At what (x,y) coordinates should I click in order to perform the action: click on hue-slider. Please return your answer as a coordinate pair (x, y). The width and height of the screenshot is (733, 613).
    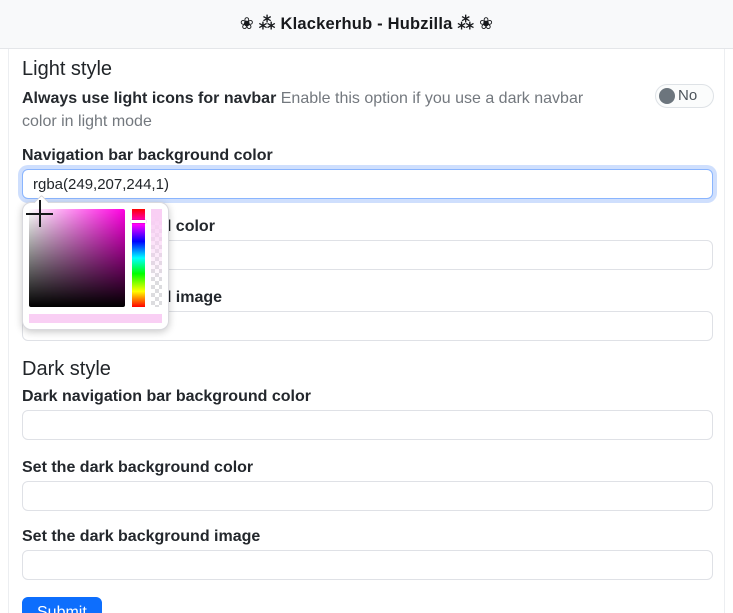
    Looking at the image, I should click on (139, 258).